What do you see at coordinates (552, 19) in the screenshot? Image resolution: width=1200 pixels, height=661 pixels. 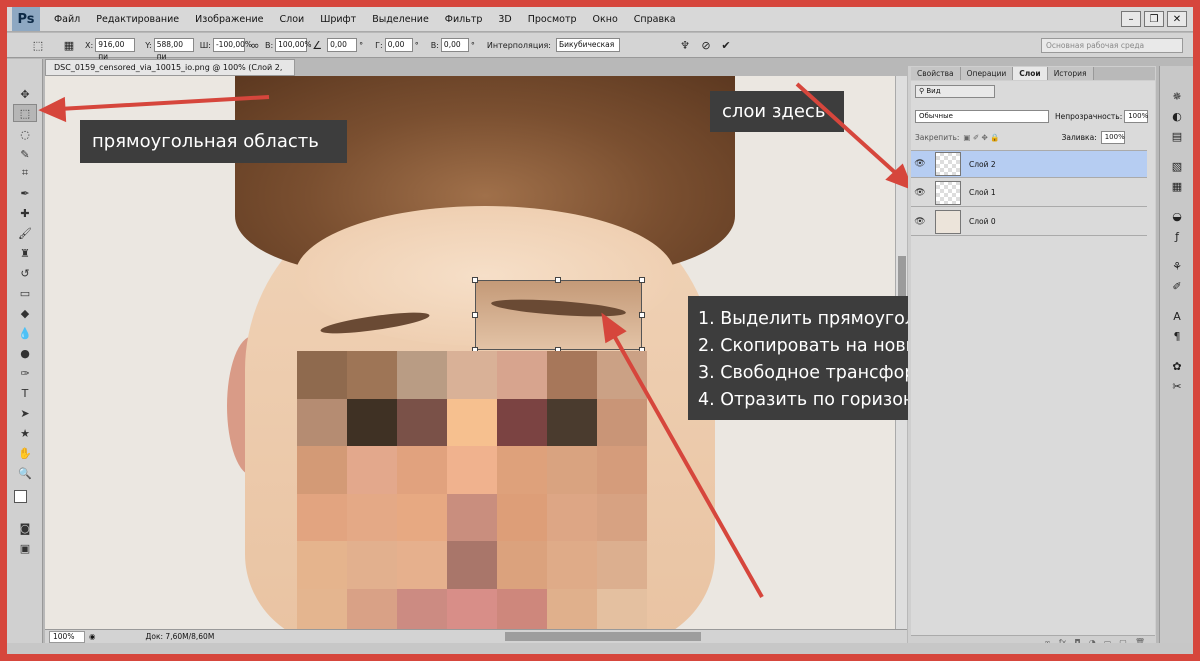 I see `menu-view: Просмотр` at bounding box center [552, 19].